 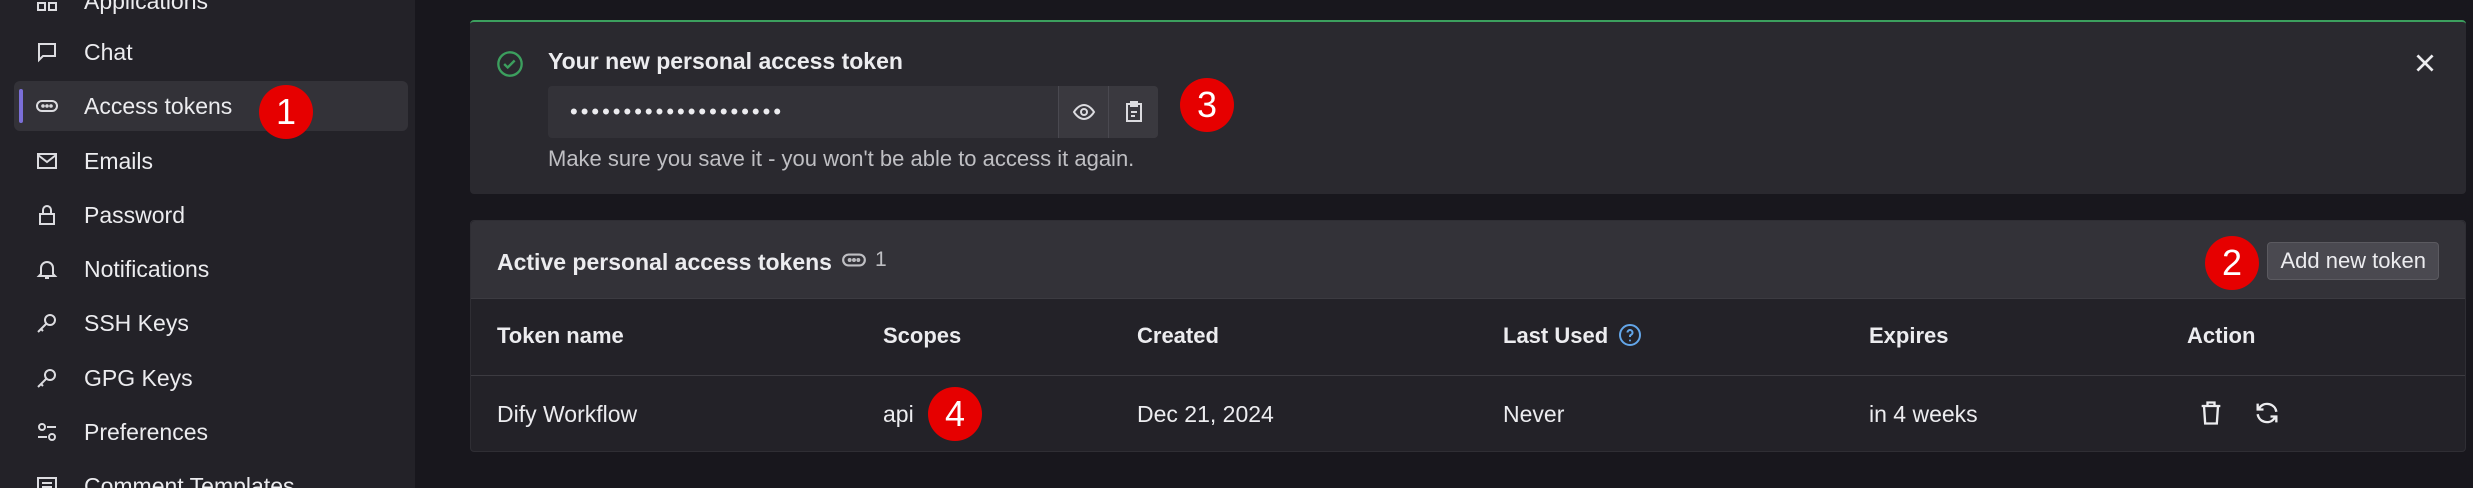 What do you see at coordinates (1468, 375) in the screenshot?
I see `divider` at bounding box center [1468, 375].